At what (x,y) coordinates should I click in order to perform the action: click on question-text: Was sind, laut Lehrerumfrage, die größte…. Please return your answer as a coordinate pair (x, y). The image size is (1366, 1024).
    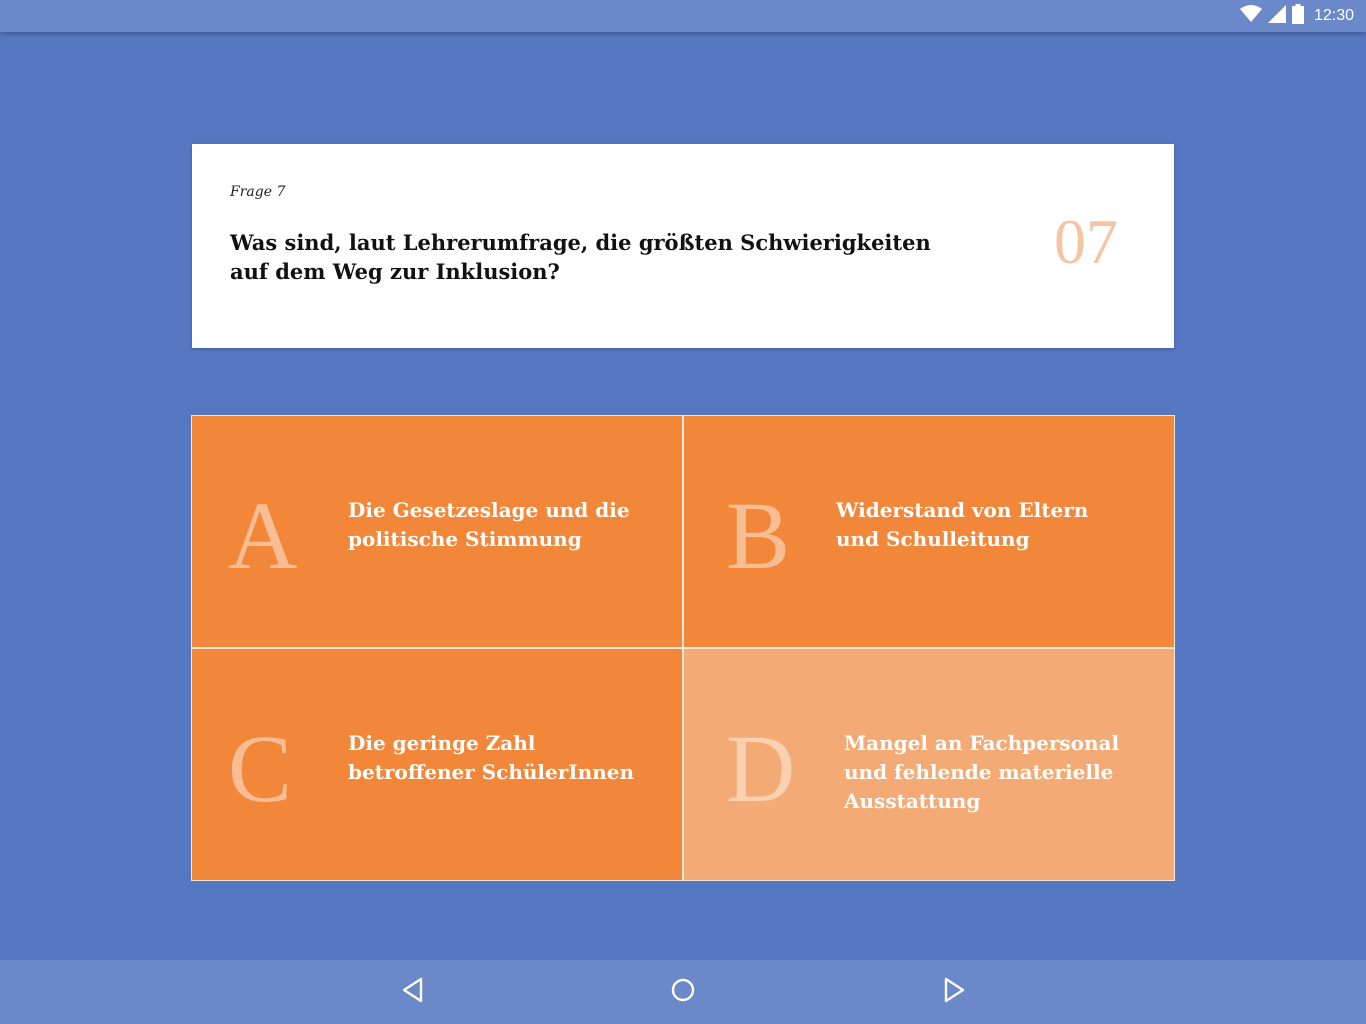
    Looking at the image, I should click on (580, 257).